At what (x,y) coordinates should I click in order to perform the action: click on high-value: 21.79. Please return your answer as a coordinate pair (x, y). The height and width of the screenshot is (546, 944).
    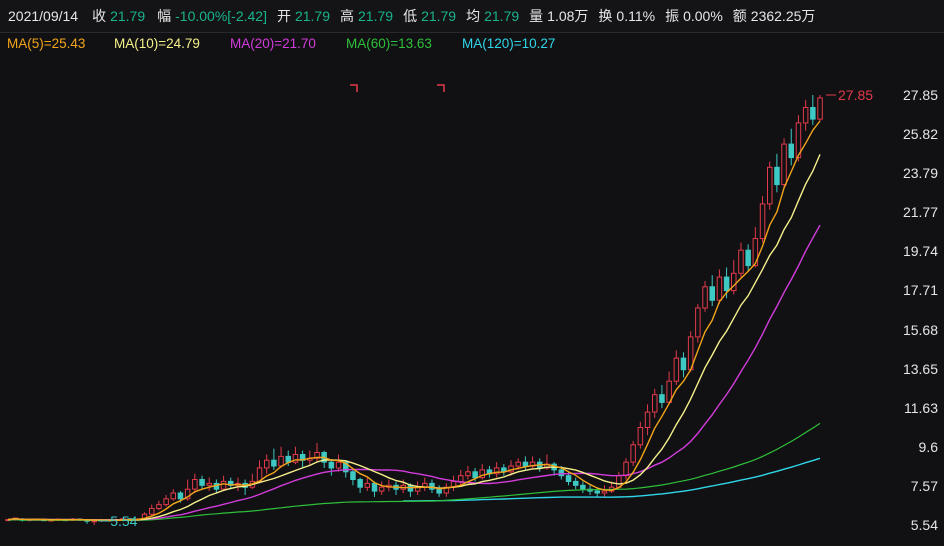
    Looking at the image, I should click on (376, 16).